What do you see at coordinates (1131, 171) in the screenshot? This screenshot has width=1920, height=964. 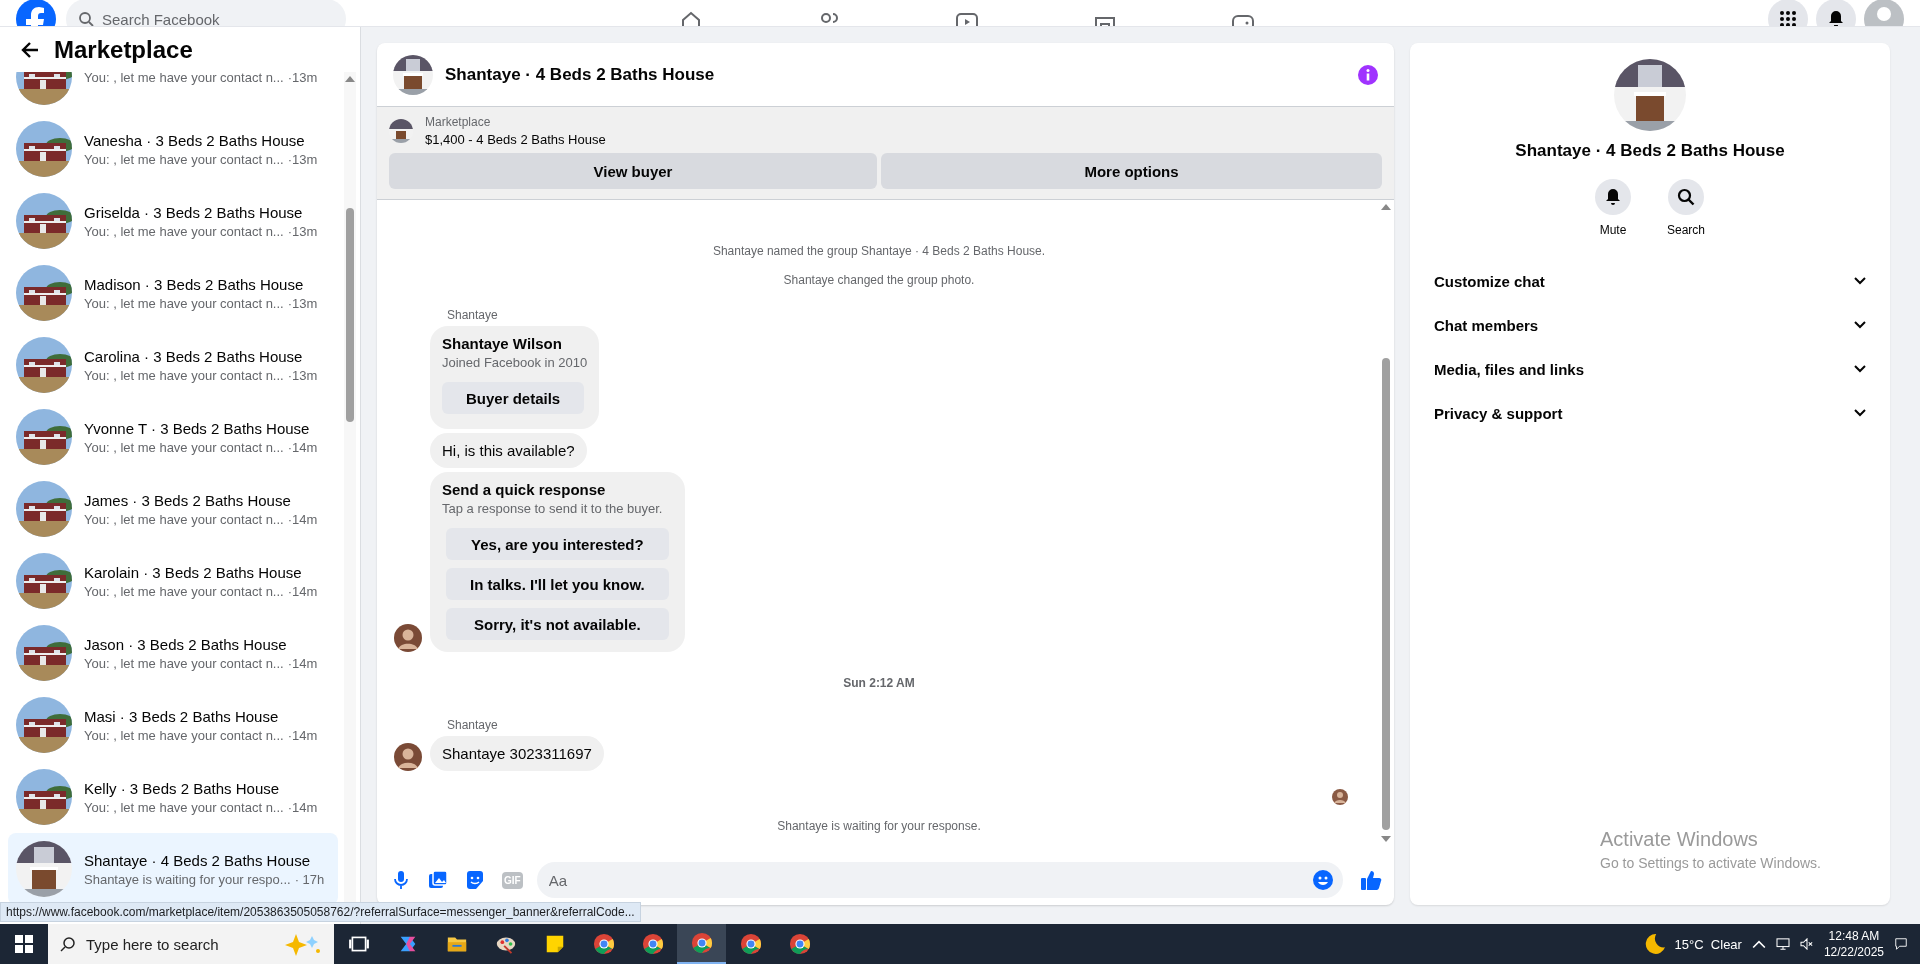 I see `more-options-button: More options` at bounding box center [1131, 171].